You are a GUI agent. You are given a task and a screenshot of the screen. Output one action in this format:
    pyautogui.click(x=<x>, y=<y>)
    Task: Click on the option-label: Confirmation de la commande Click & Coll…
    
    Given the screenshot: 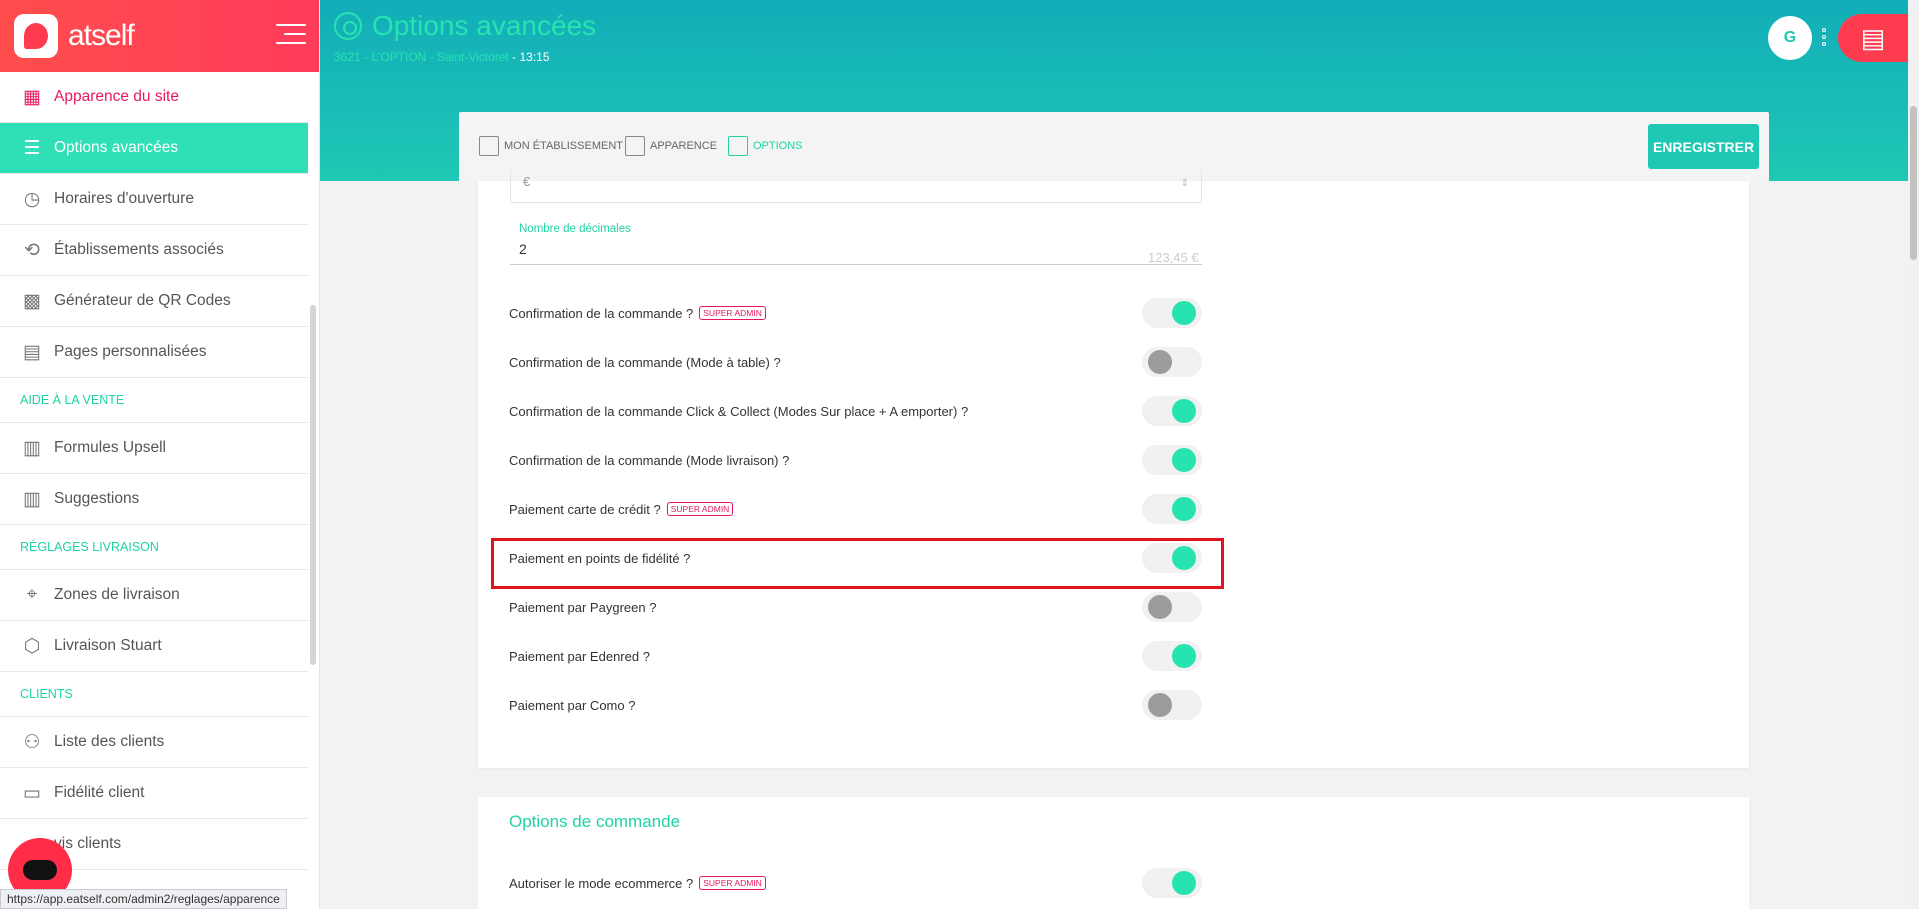 What is the action you would take?
    pyautogui.click(x=739, y=411)
    